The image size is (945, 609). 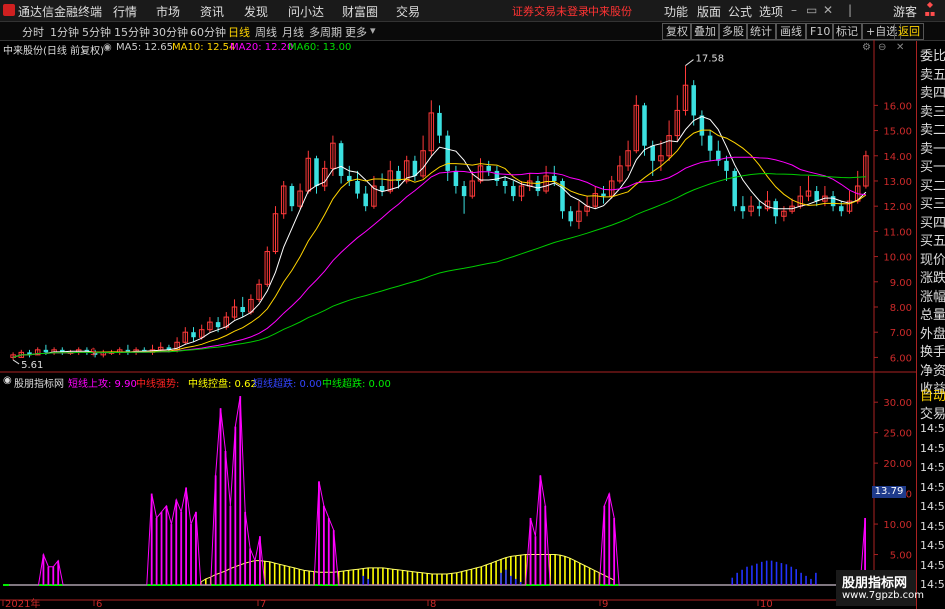 I want to click on period-tab-more: 更多, so click(x=356, y=32).